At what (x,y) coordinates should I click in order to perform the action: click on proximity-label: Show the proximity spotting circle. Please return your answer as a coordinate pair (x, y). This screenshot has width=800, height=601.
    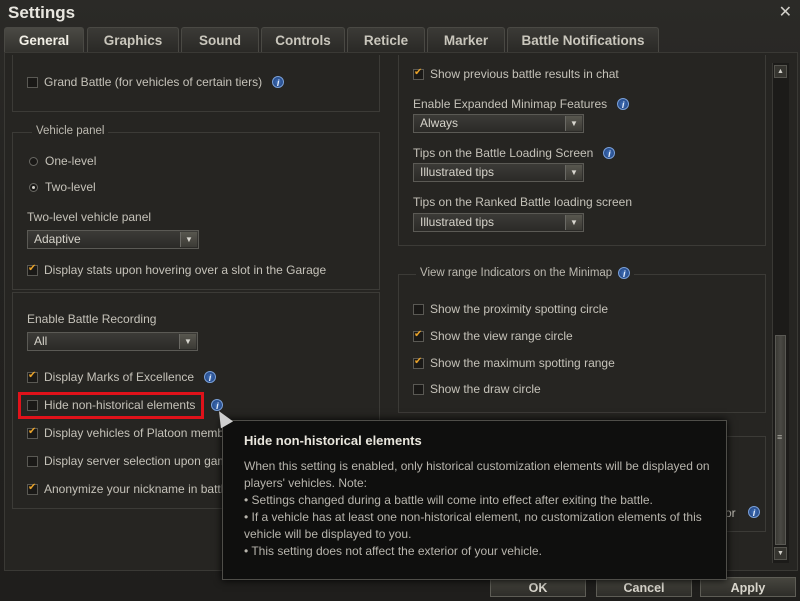
    Looking at the image, I should click on (519, 309).